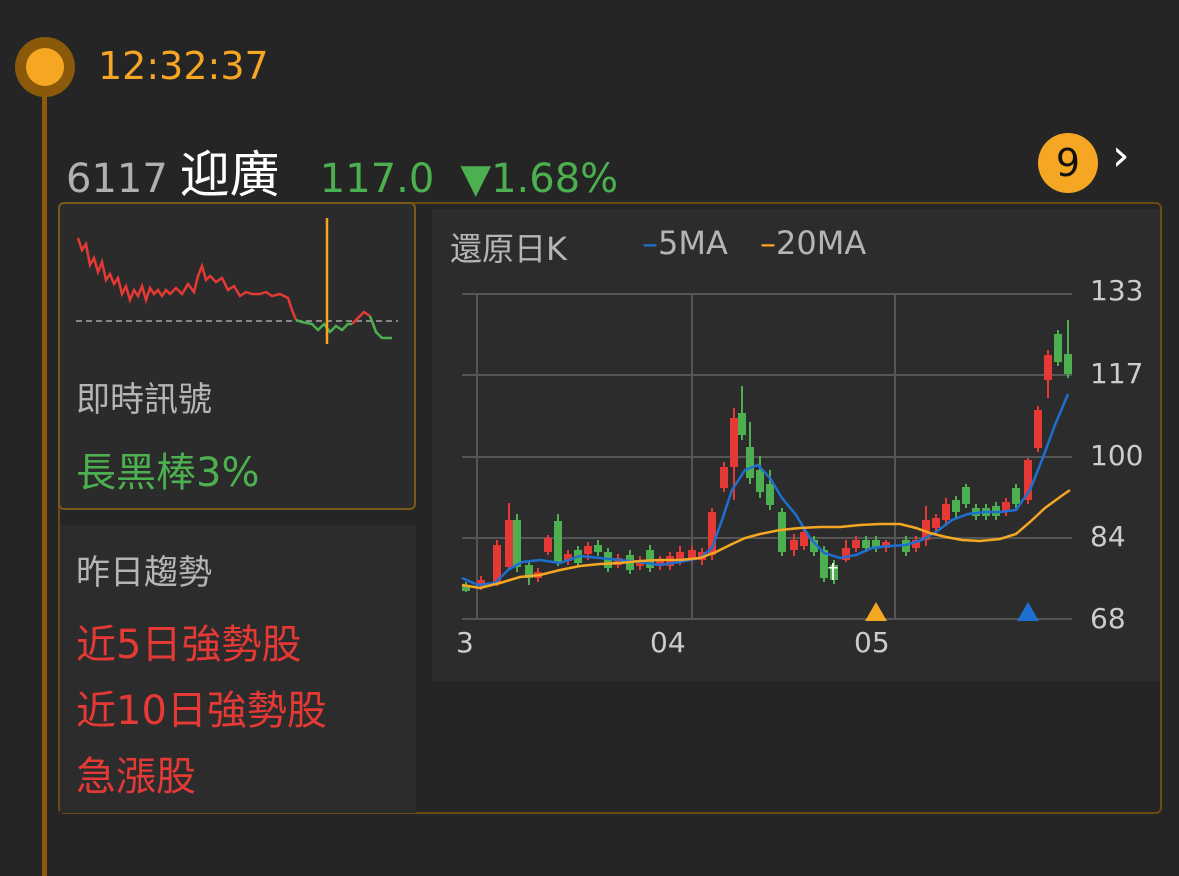 The height and width of the screenshot is (876, 1179). I want to click on ma5-line, so click(765, 490).